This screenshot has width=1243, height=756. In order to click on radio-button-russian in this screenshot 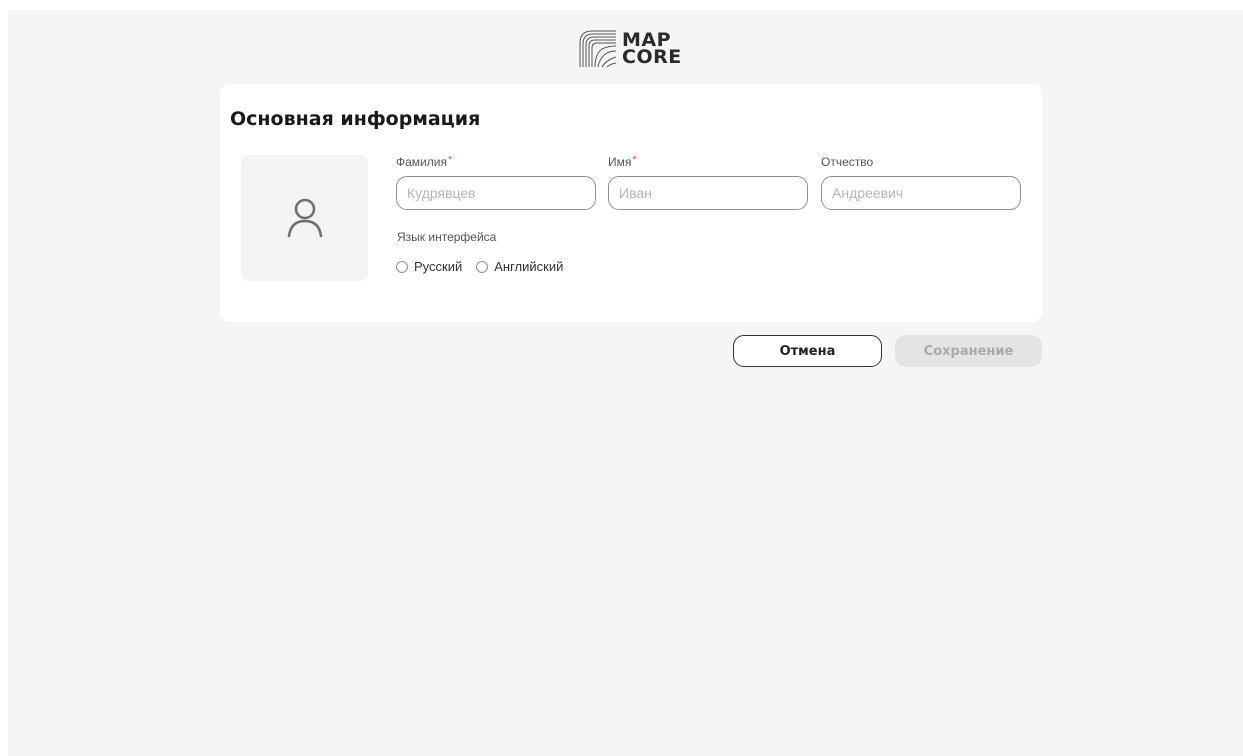, I will do `click(402, 266)`.